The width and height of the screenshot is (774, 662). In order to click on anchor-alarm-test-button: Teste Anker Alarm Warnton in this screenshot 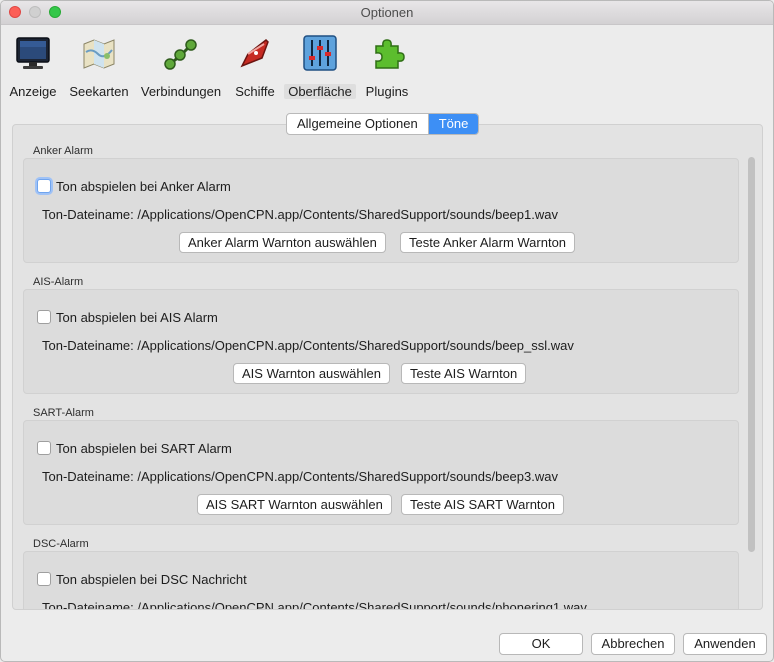, I will do `click(488, 242)`.